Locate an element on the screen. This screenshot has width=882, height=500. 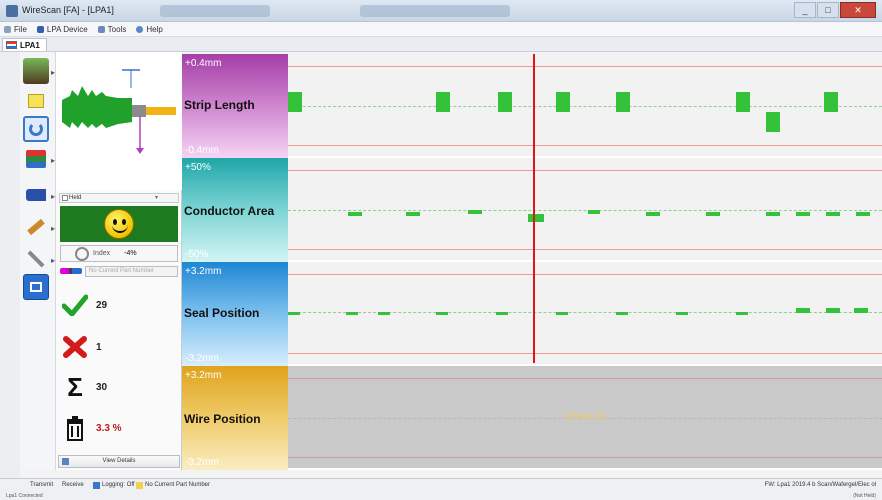
file-icon is located at coordinates (7, 29).